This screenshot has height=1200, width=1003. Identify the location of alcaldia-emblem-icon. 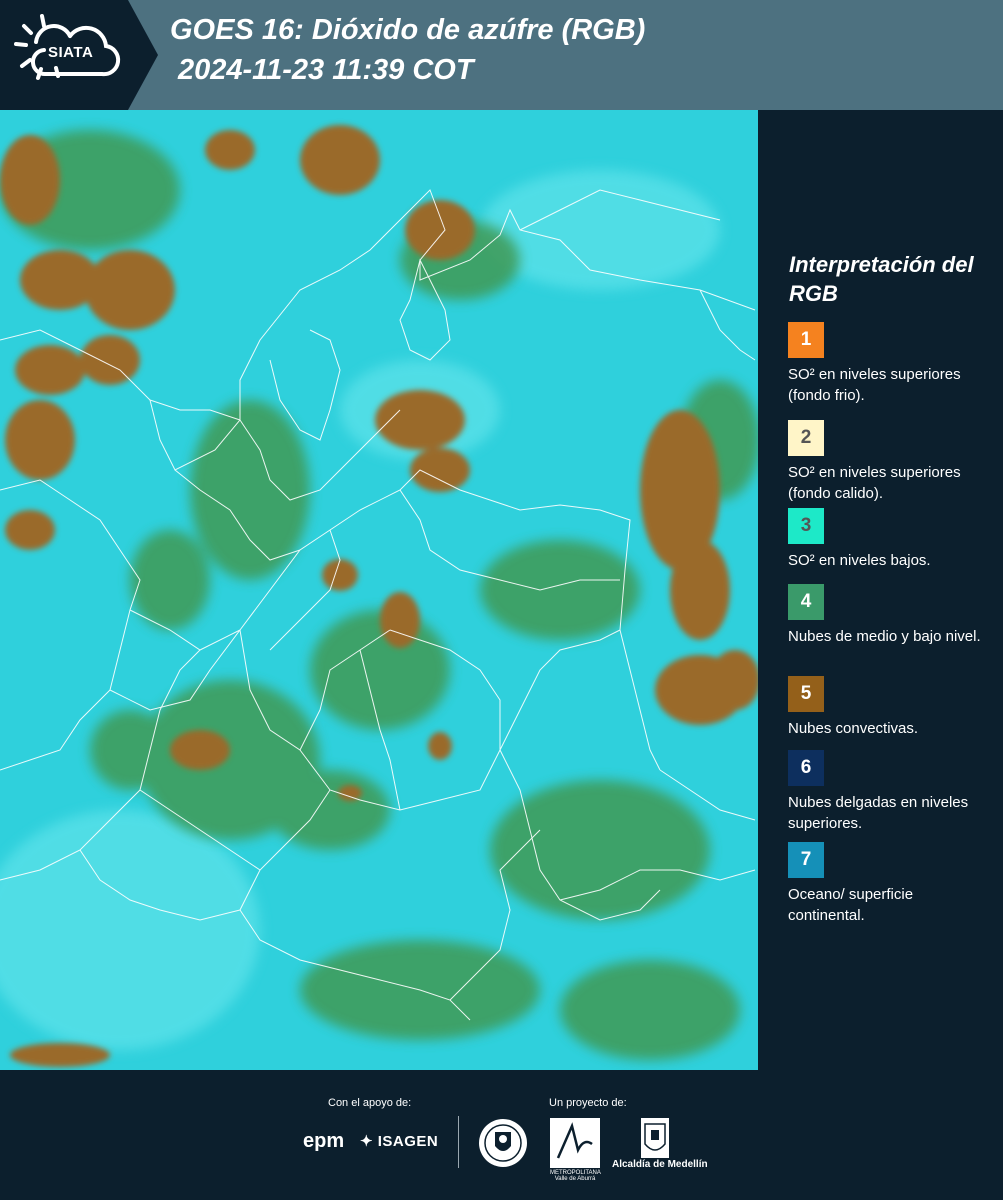
(655, 1138).